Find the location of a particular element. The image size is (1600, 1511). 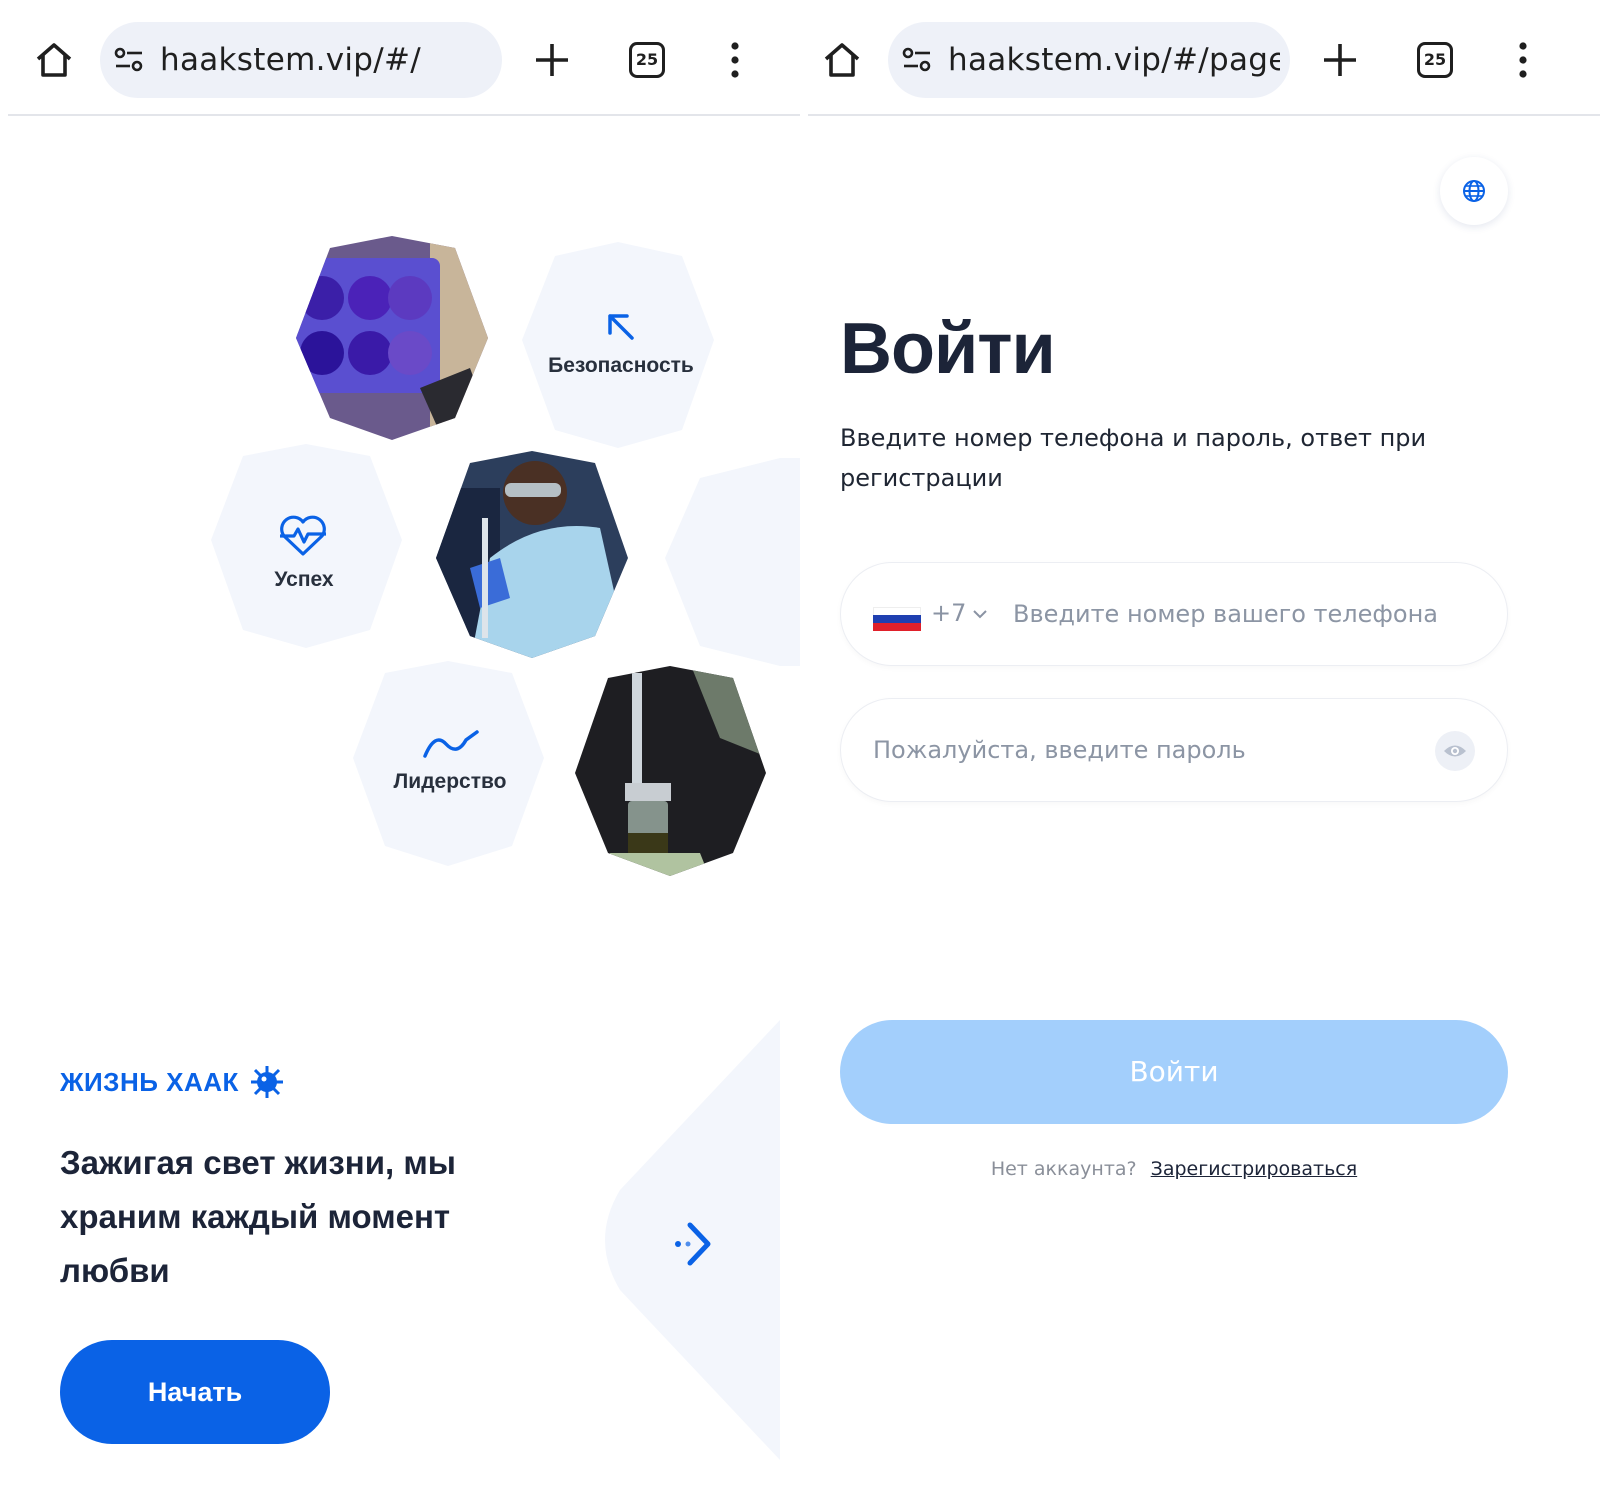

next-arrow-decoration is located at coordinates (692, 1240).